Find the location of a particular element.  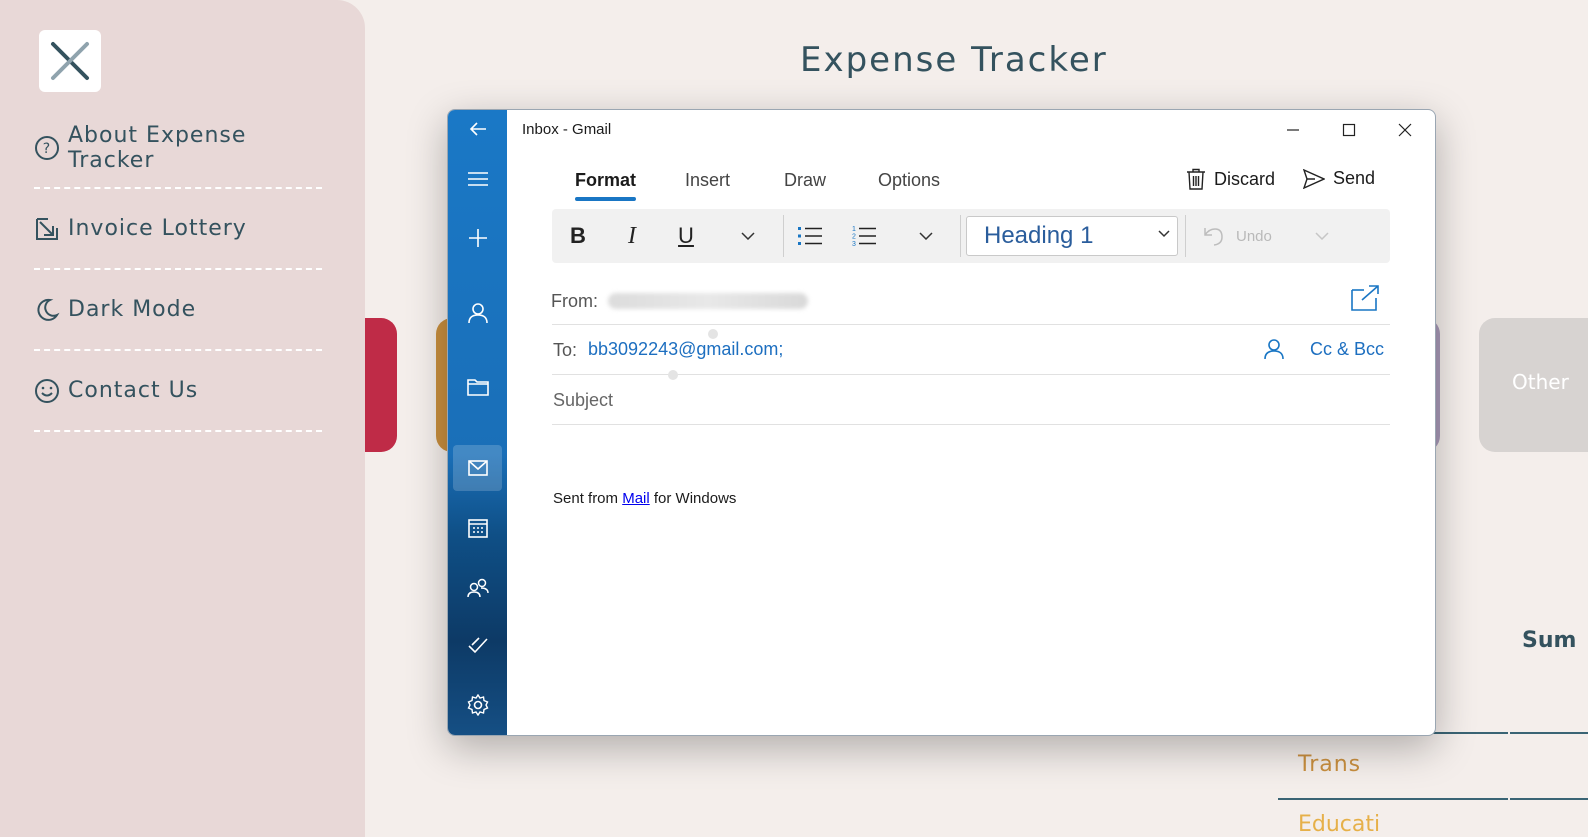

svg-text: 2 is located at coordinates (854, 237).